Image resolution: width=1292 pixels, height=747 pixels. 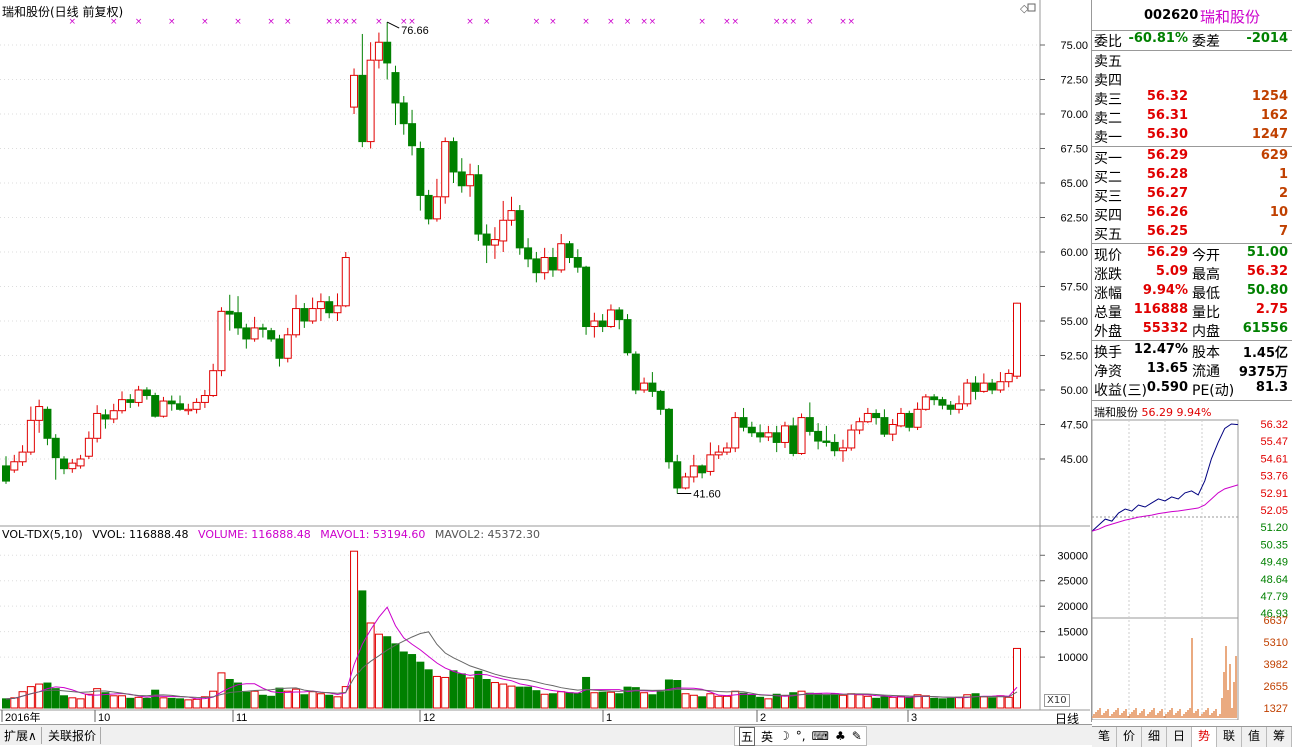 I want to click on ime-punctuation-icon: °,, so click(x=801, y=736).